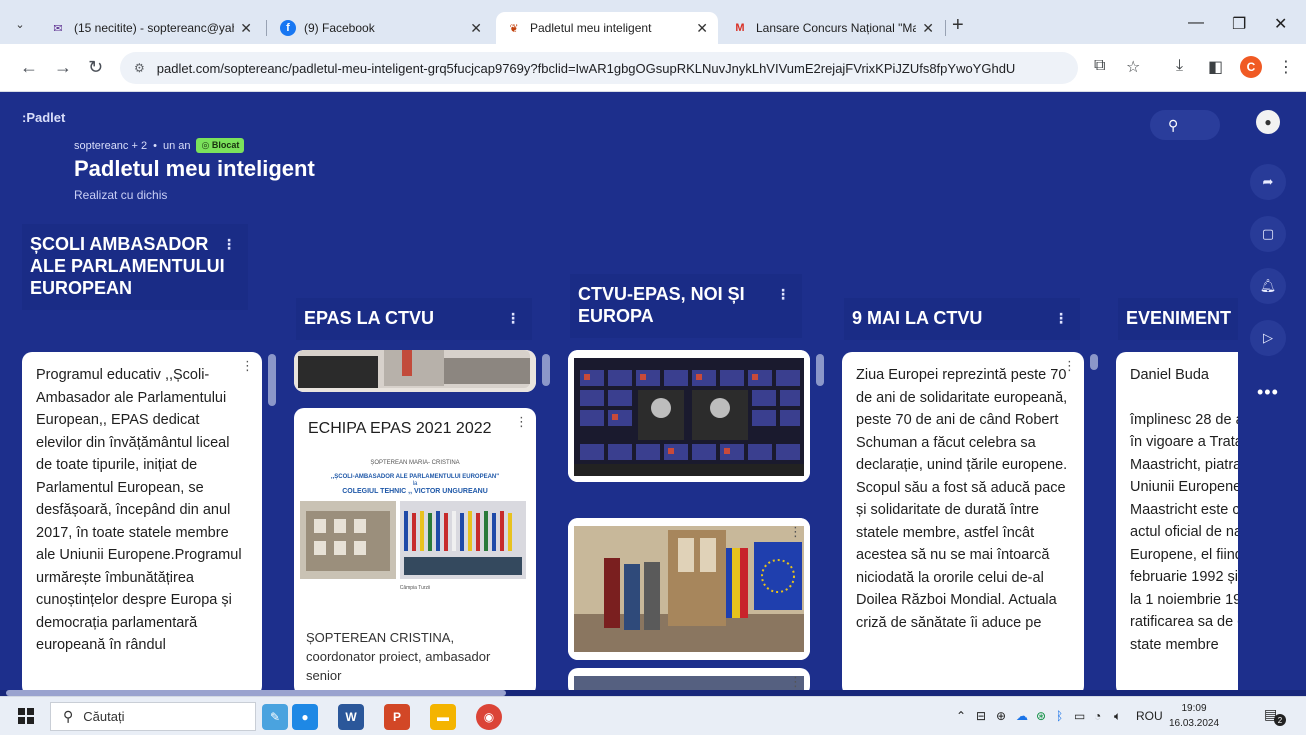 This screenshot has height=735, width=1306. I want to click on tray-sync-icon: ⊛, so click(1041, 716).